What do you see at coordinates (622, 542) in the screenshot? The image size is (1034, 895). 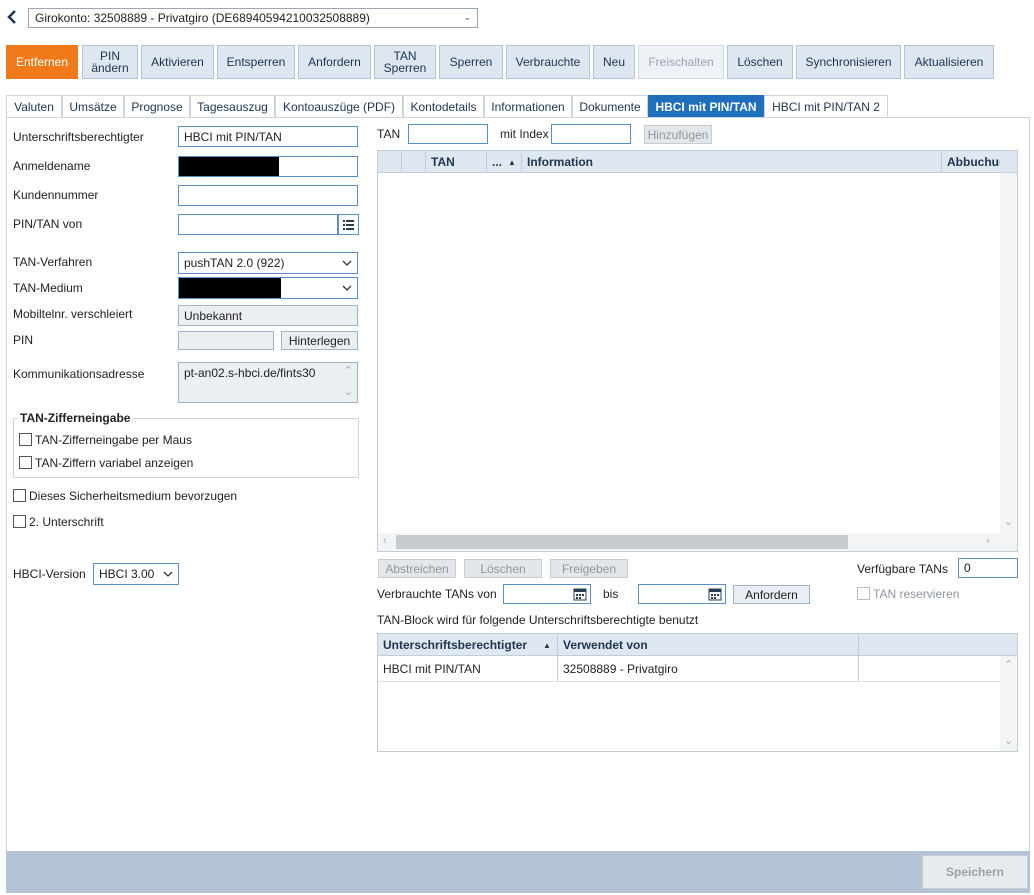 I see `horizontal-scrollbar-thumb` at bounding box center [622, 542].